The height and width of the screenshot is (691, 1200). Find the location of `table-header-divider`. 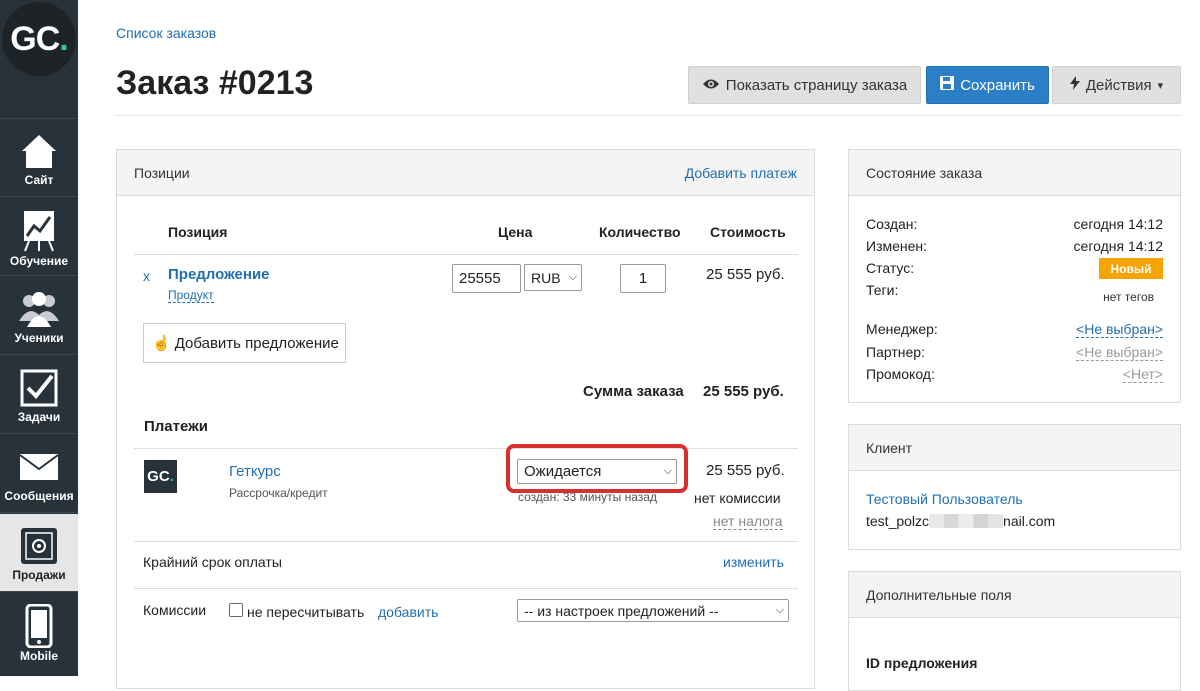

table-header-divider is located at coordinates (466, 254).